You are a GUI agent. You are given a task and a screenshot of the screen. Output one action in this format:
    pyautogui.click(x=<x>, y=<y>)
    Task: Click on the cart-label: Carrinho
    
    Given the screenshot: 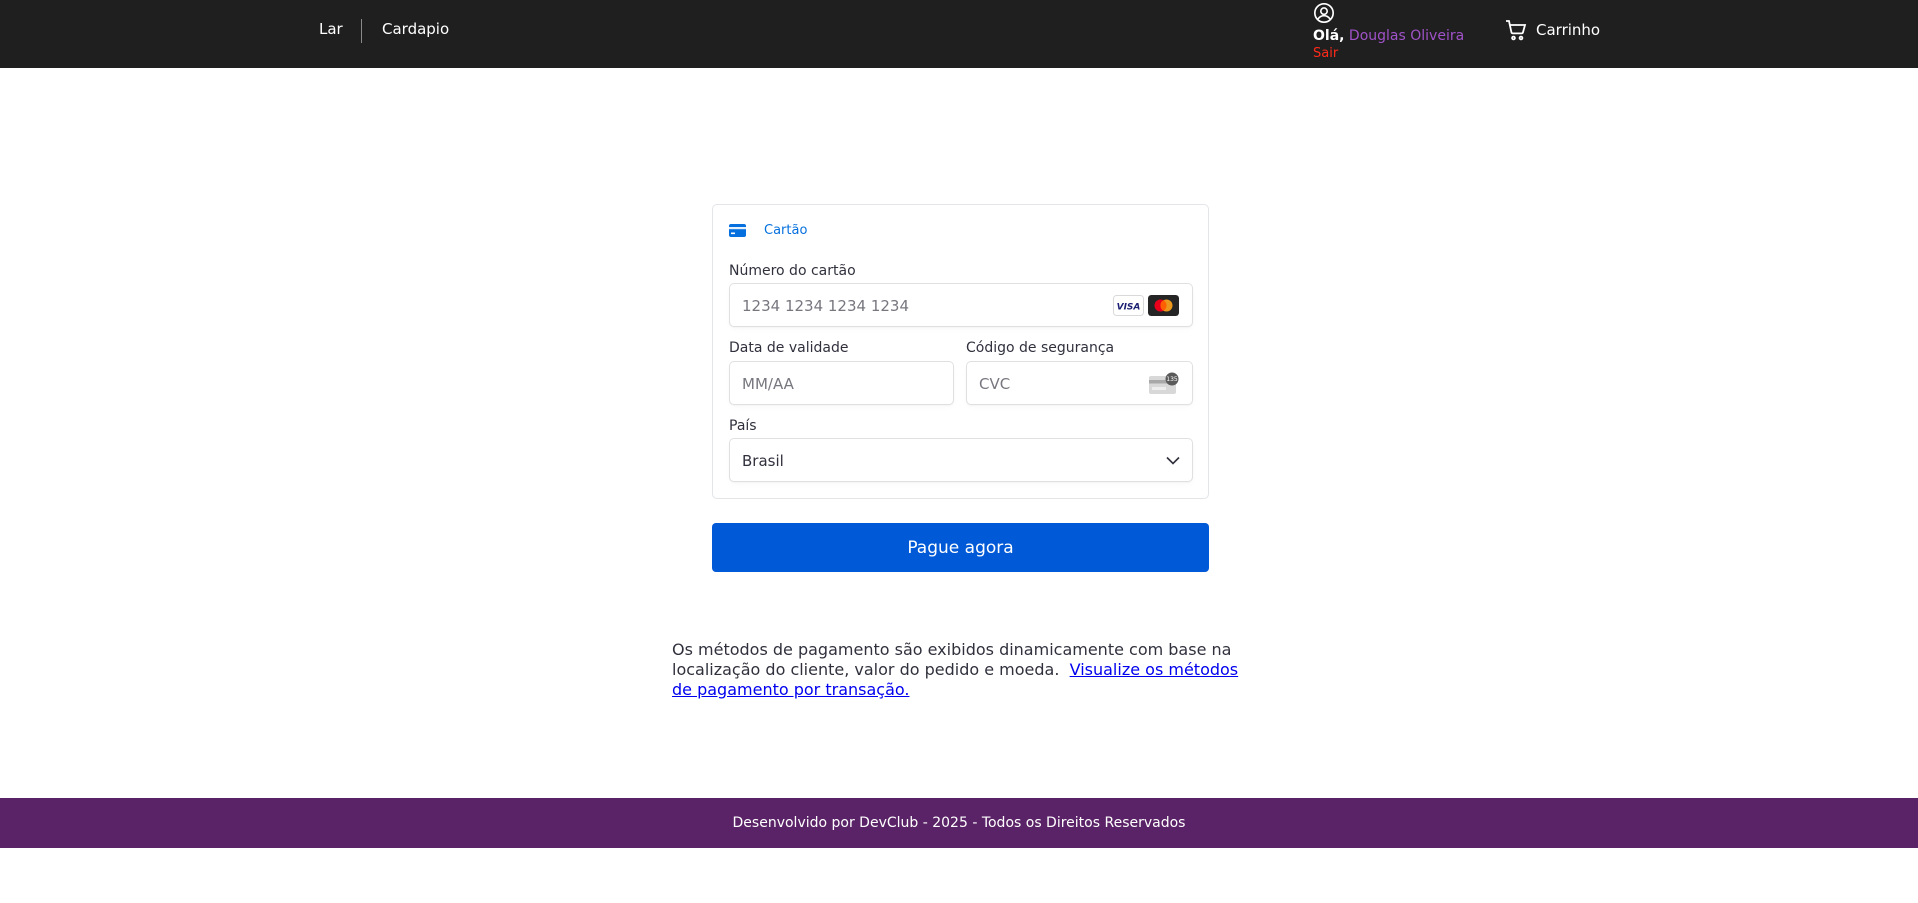 What is the action you would take?
    pyautogui.click(x=1568, y=30)
    